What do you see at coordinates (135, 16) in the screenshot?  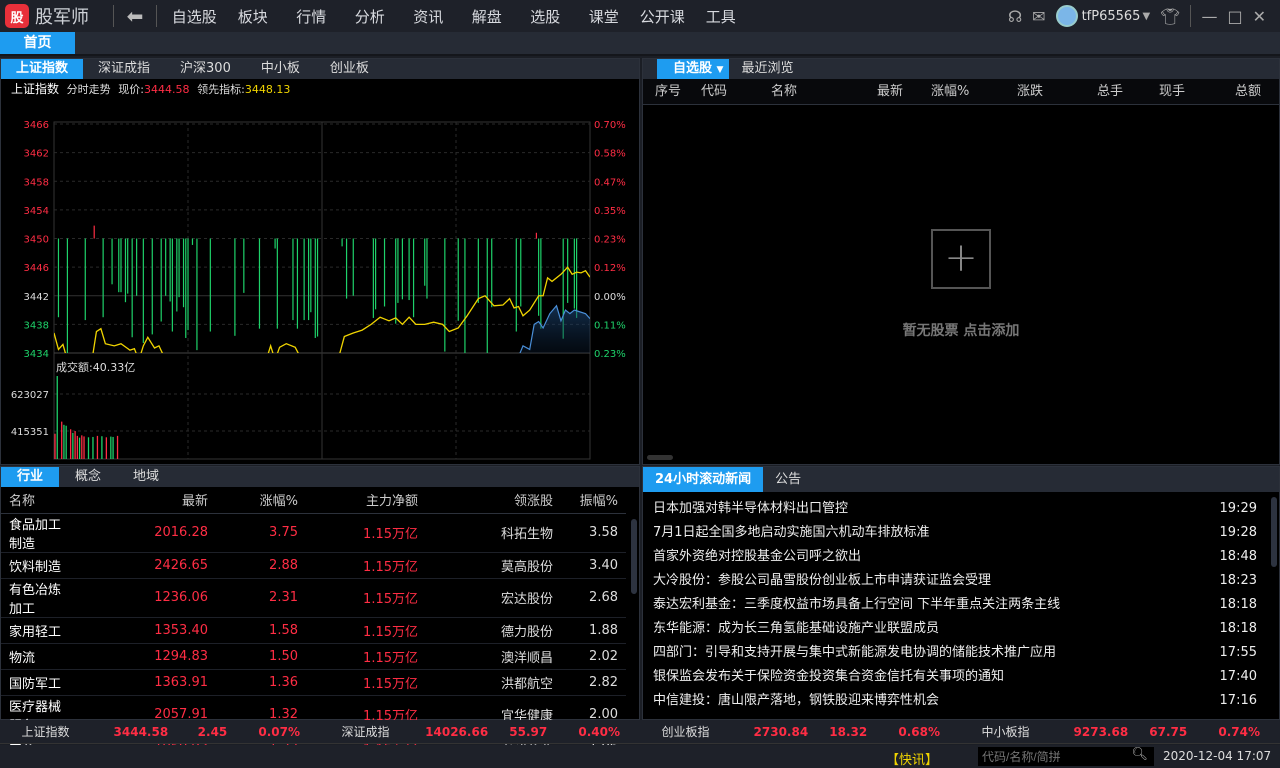 I see `back-arrow-icon: ⬅` at bounding box center [135, 16].